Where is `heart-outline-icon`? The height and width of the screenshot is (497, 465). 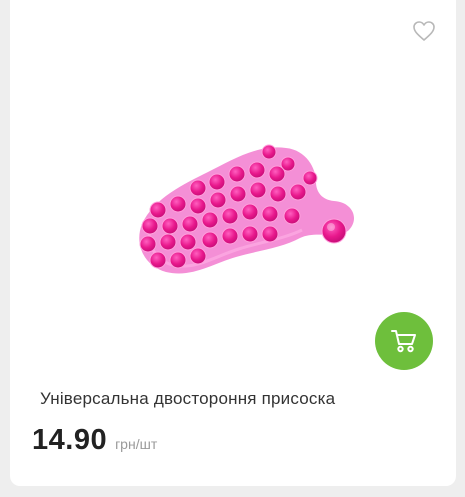
heart-outline-icon is located at coordinates (424, 31).